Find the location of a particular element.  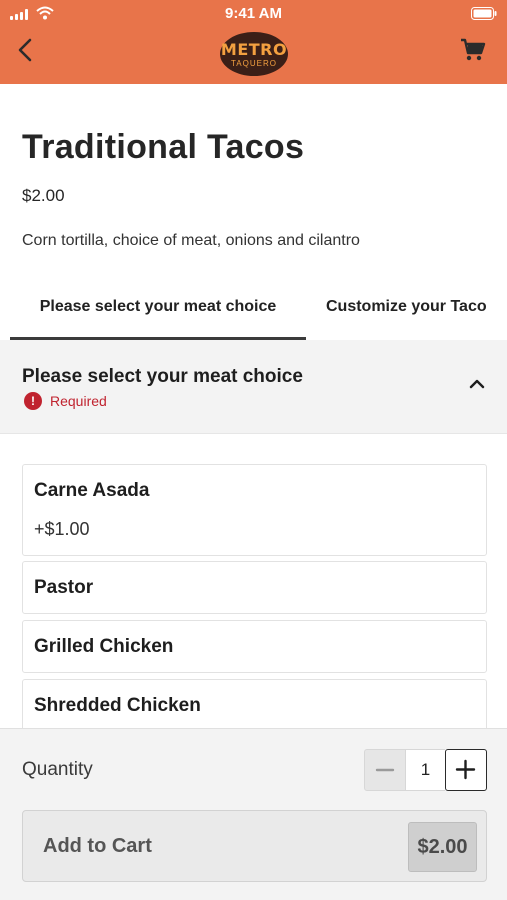

shopping-cart-icon is located at coordinates (473, 49).